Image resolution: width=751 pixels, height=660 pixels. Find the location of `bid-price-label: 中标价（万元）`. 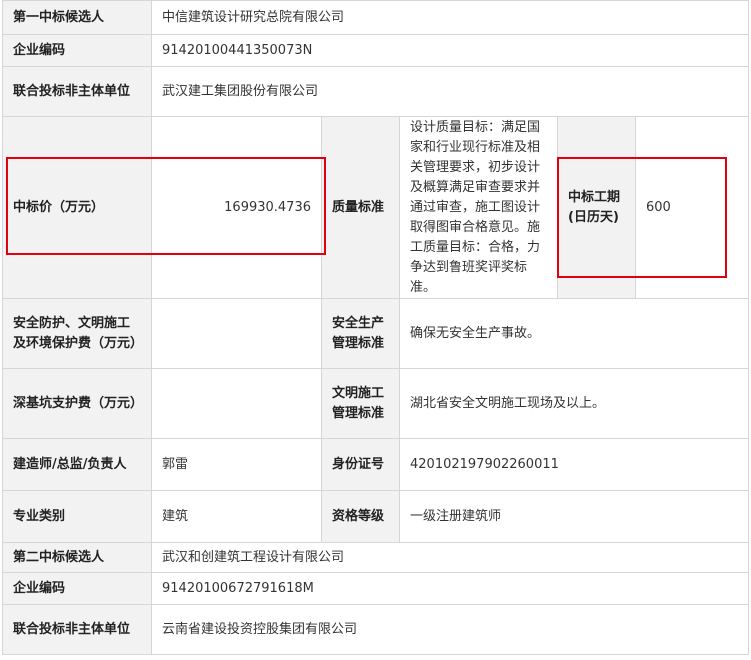

bid-price-label: 中标价（万元） is located at coordinates (77, 207).